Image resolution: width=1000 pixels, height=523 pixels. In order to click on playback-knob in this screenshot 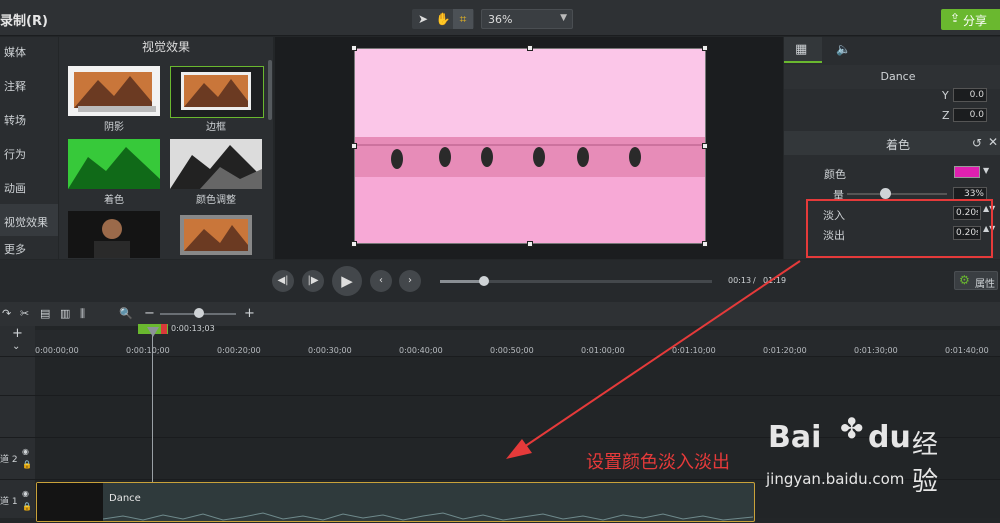, I will do `click(483, 281)`.